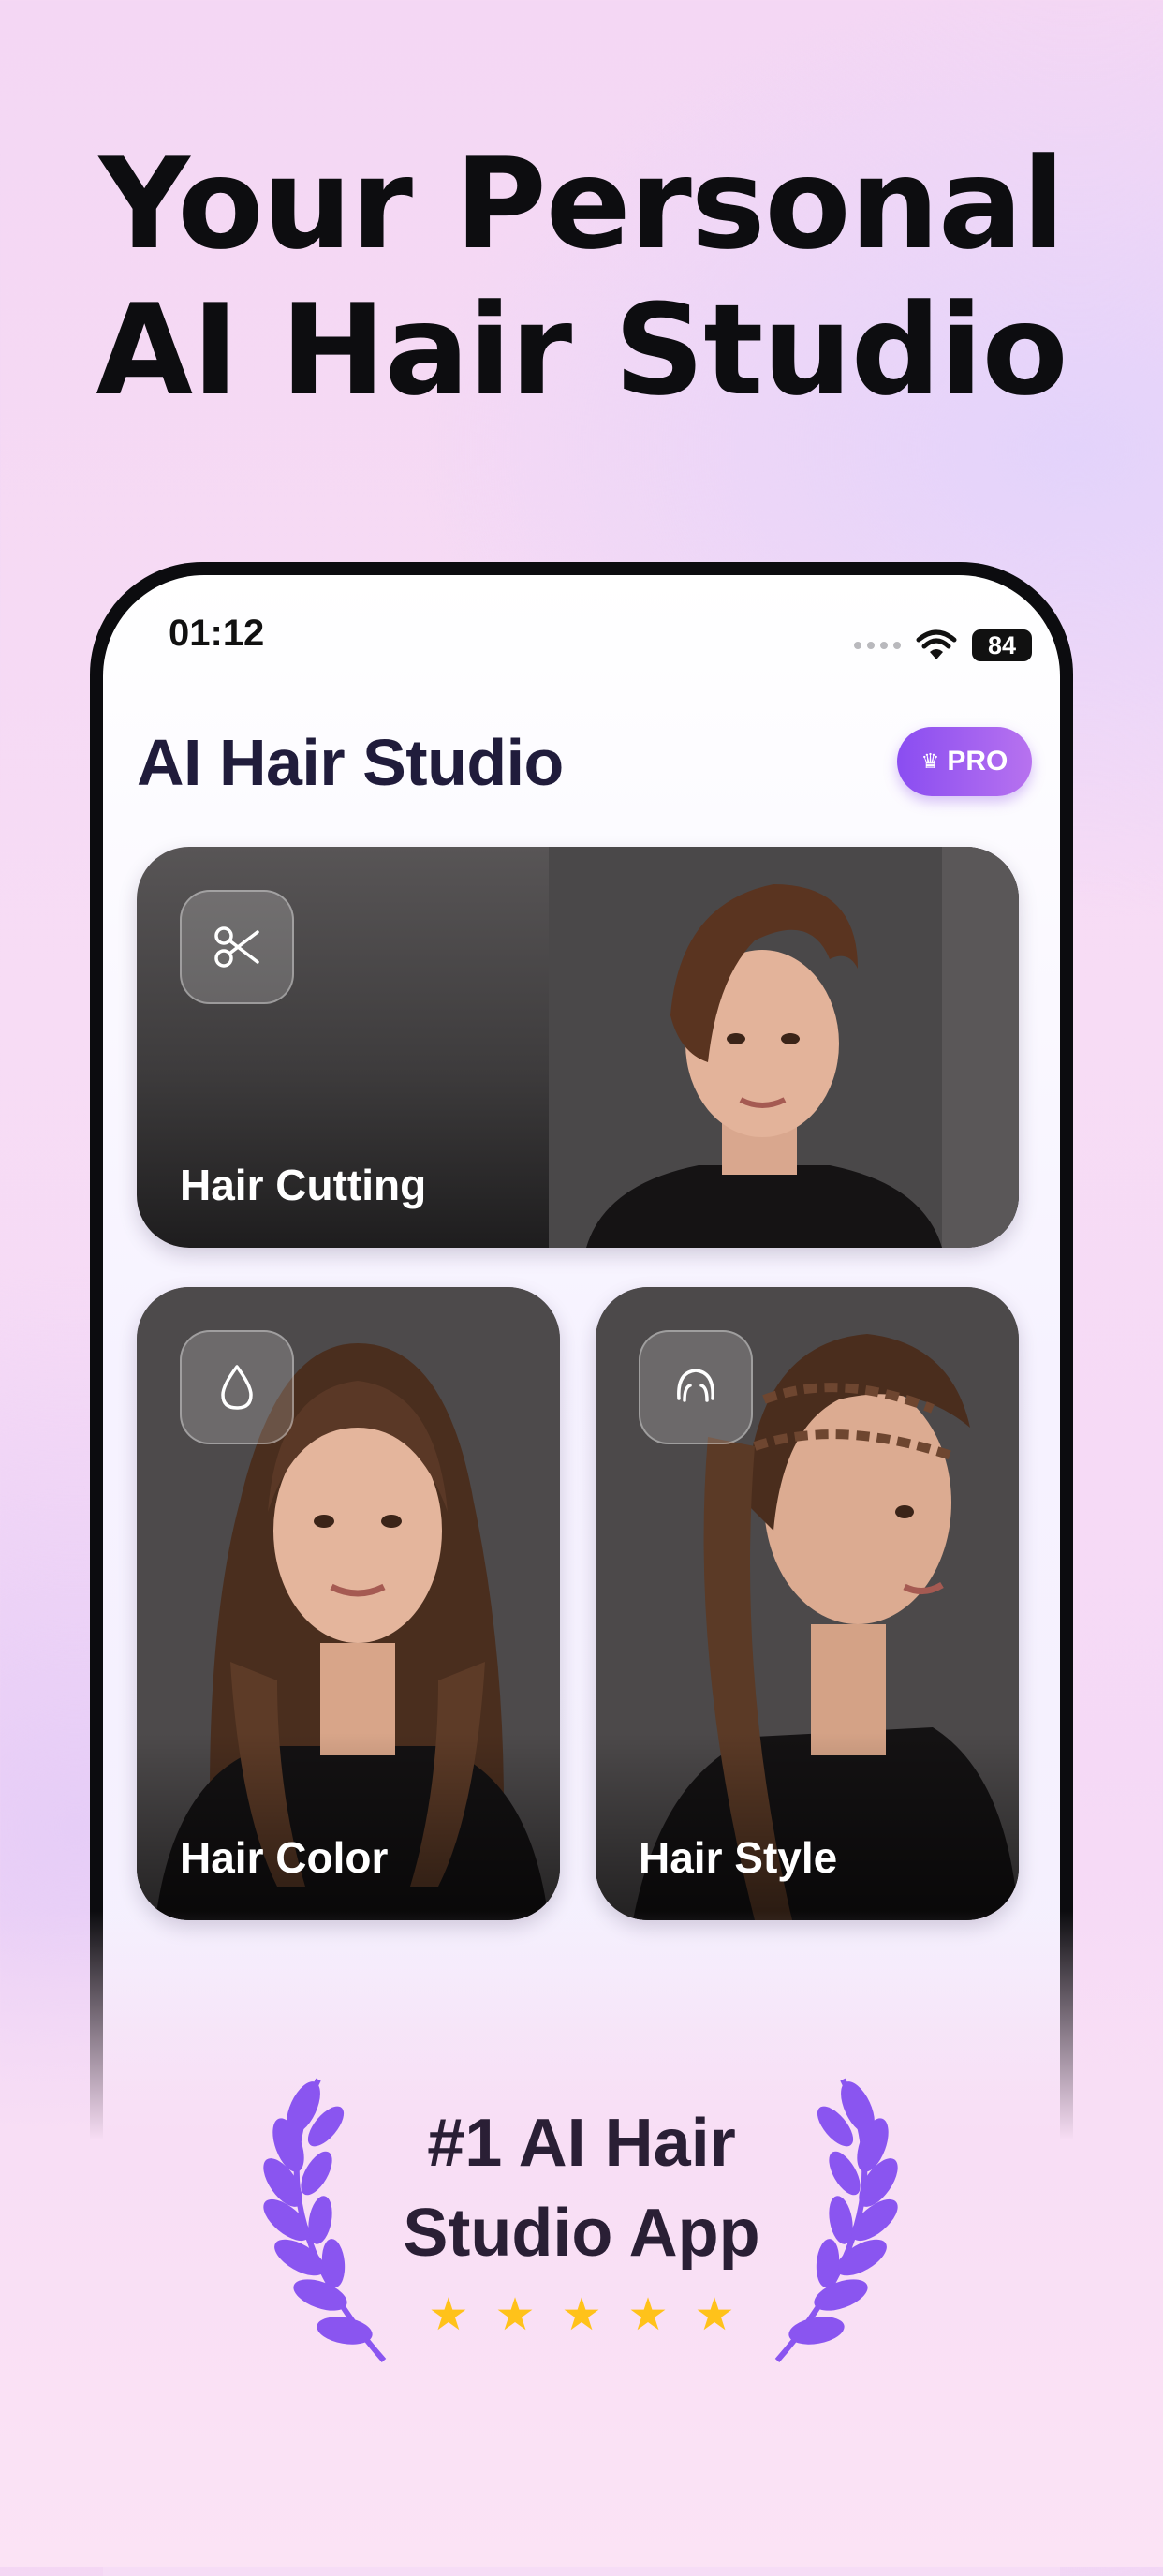  I want to click on award-text: #1 AI Hair Studio App, so click(581, 2188).